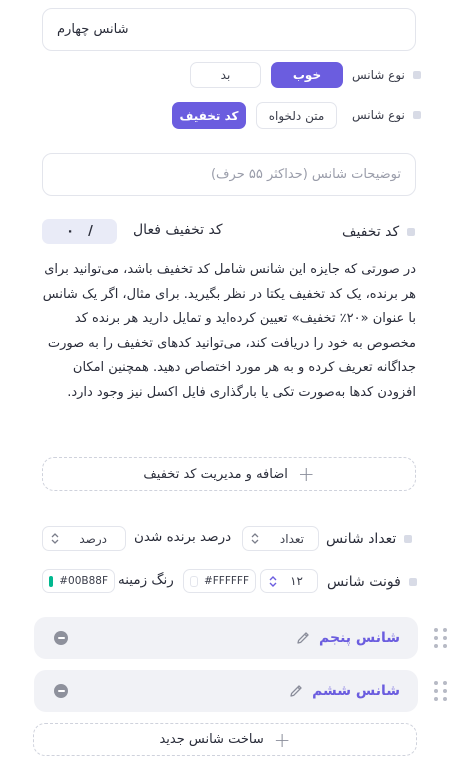  I want to click on description-input: توضیحات شانس (حداکثر ۵۵ حرف), so click(229, 174).